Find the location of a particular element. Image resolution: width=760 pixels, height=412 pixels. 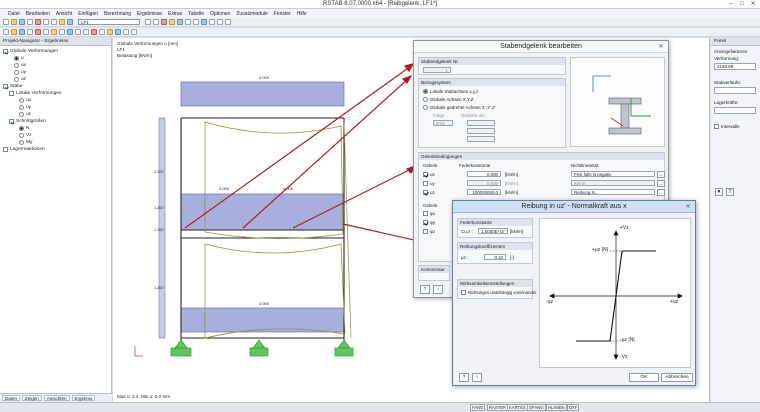

tab-daten: Daten is located at coordinates (11, 398).